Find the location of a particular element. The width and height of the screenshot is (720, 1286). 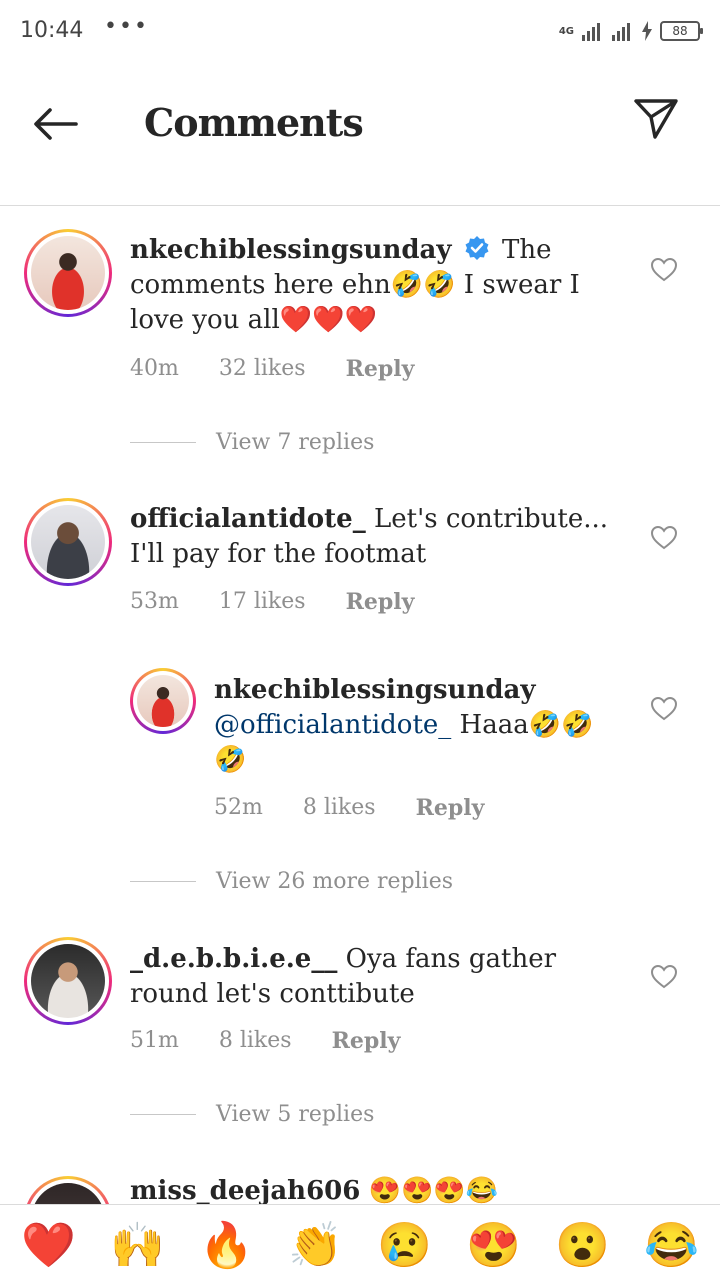

status-bar: 10:44 ••• 4G 88 is located at coordinates (360, 32).